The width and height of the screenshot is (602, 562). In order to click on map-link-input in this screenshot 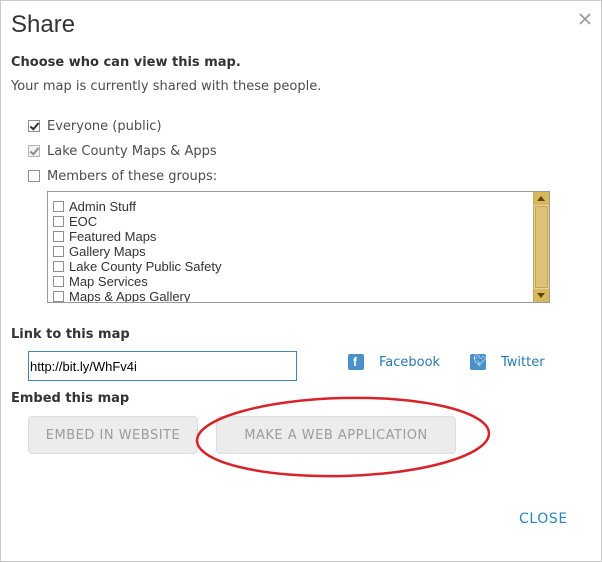, I will do `click(162, 366)`.